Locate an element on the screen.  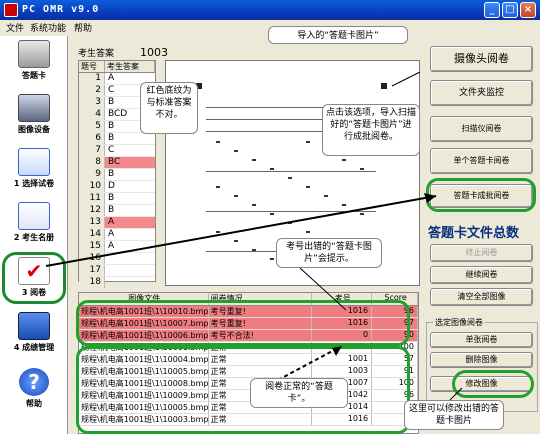
question-number: 7 is located at coordinates (92, 150).